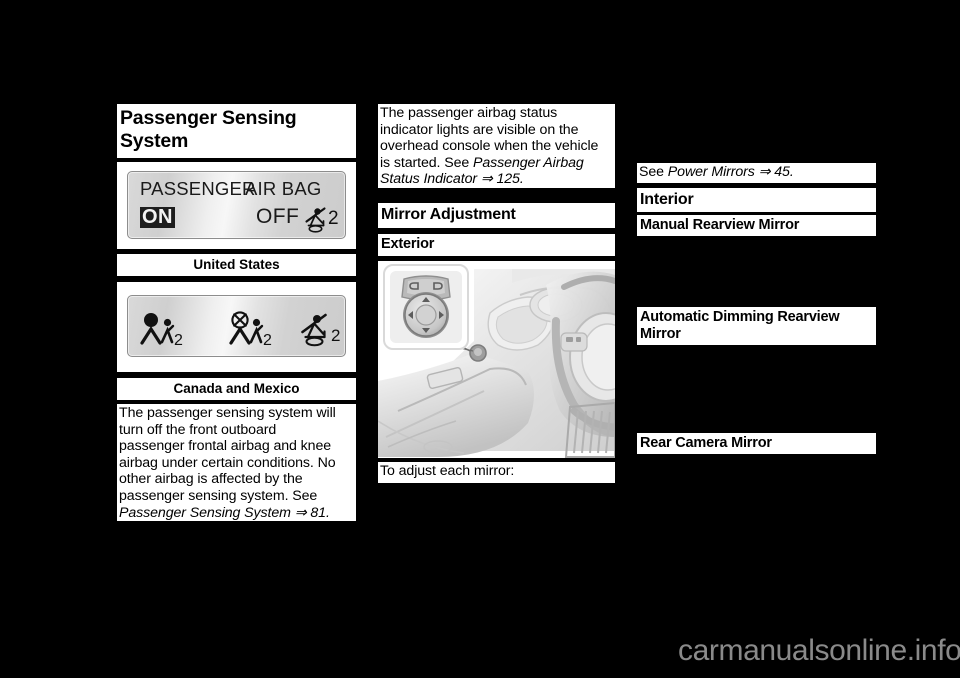 This screenshot has height=678, width=960. I want to click on adjust-mirror-instruction-text: To adjust each mirror:, so click(447, 471).